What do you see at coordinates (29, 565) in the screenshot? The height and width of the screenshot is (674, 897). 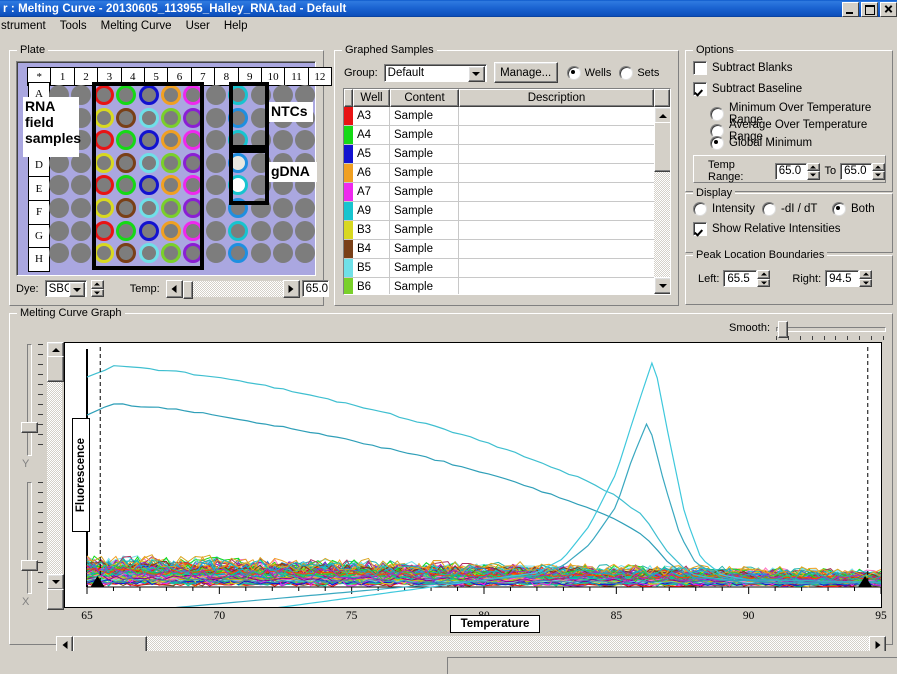 I see `x-zoom-slider-thumb` at bounding box center [29, 565].